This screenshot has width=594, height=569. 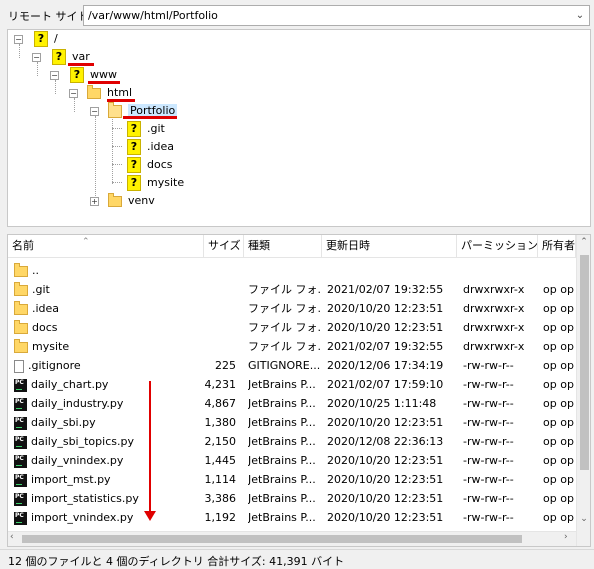 What do you see at coordinates (115, 109) in the screenshot?
I see `open-folder-icon` at bounding box center [115, 109].